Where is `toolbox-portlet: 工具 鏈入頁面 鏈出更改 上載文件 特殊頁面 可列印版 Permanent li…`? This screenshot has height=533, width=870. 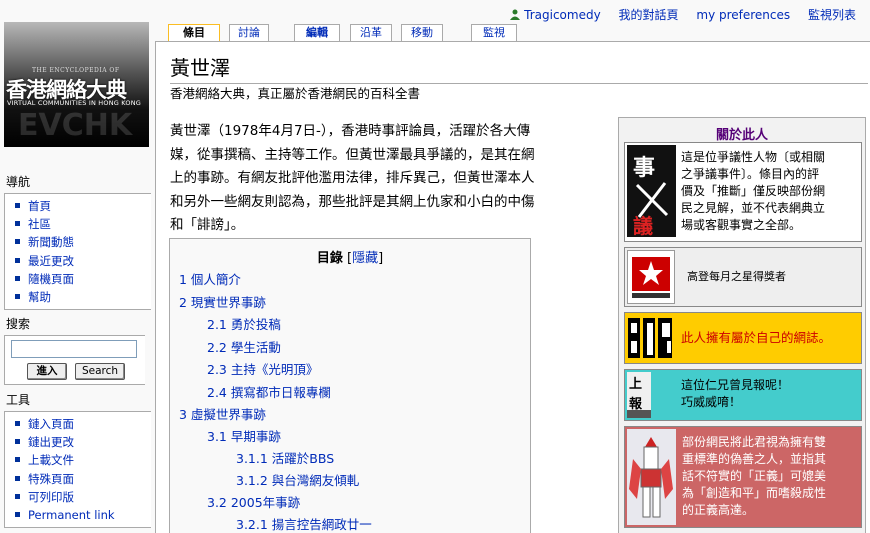
toolbox-portlet: 工具 鏈入頁面 鏈出更改 上載文件 特殊頁面 可列印版 Permanent li… is located at coordinates (75, 460).